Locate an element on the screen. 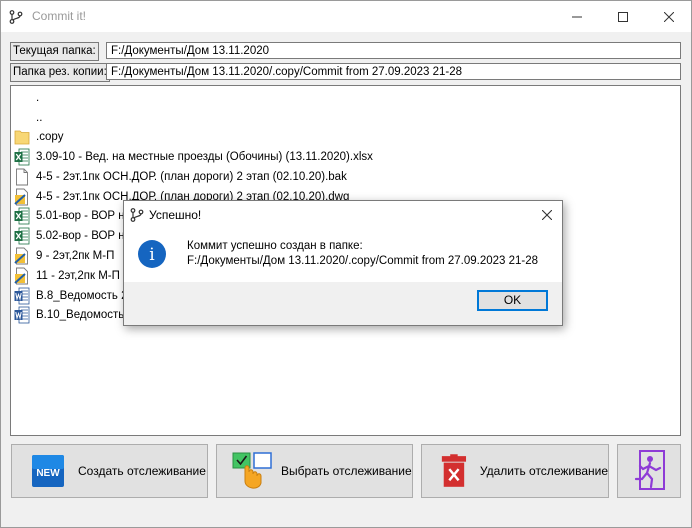  list-item: В.8_Ведомость 2 is located at coordinates (70, 296).